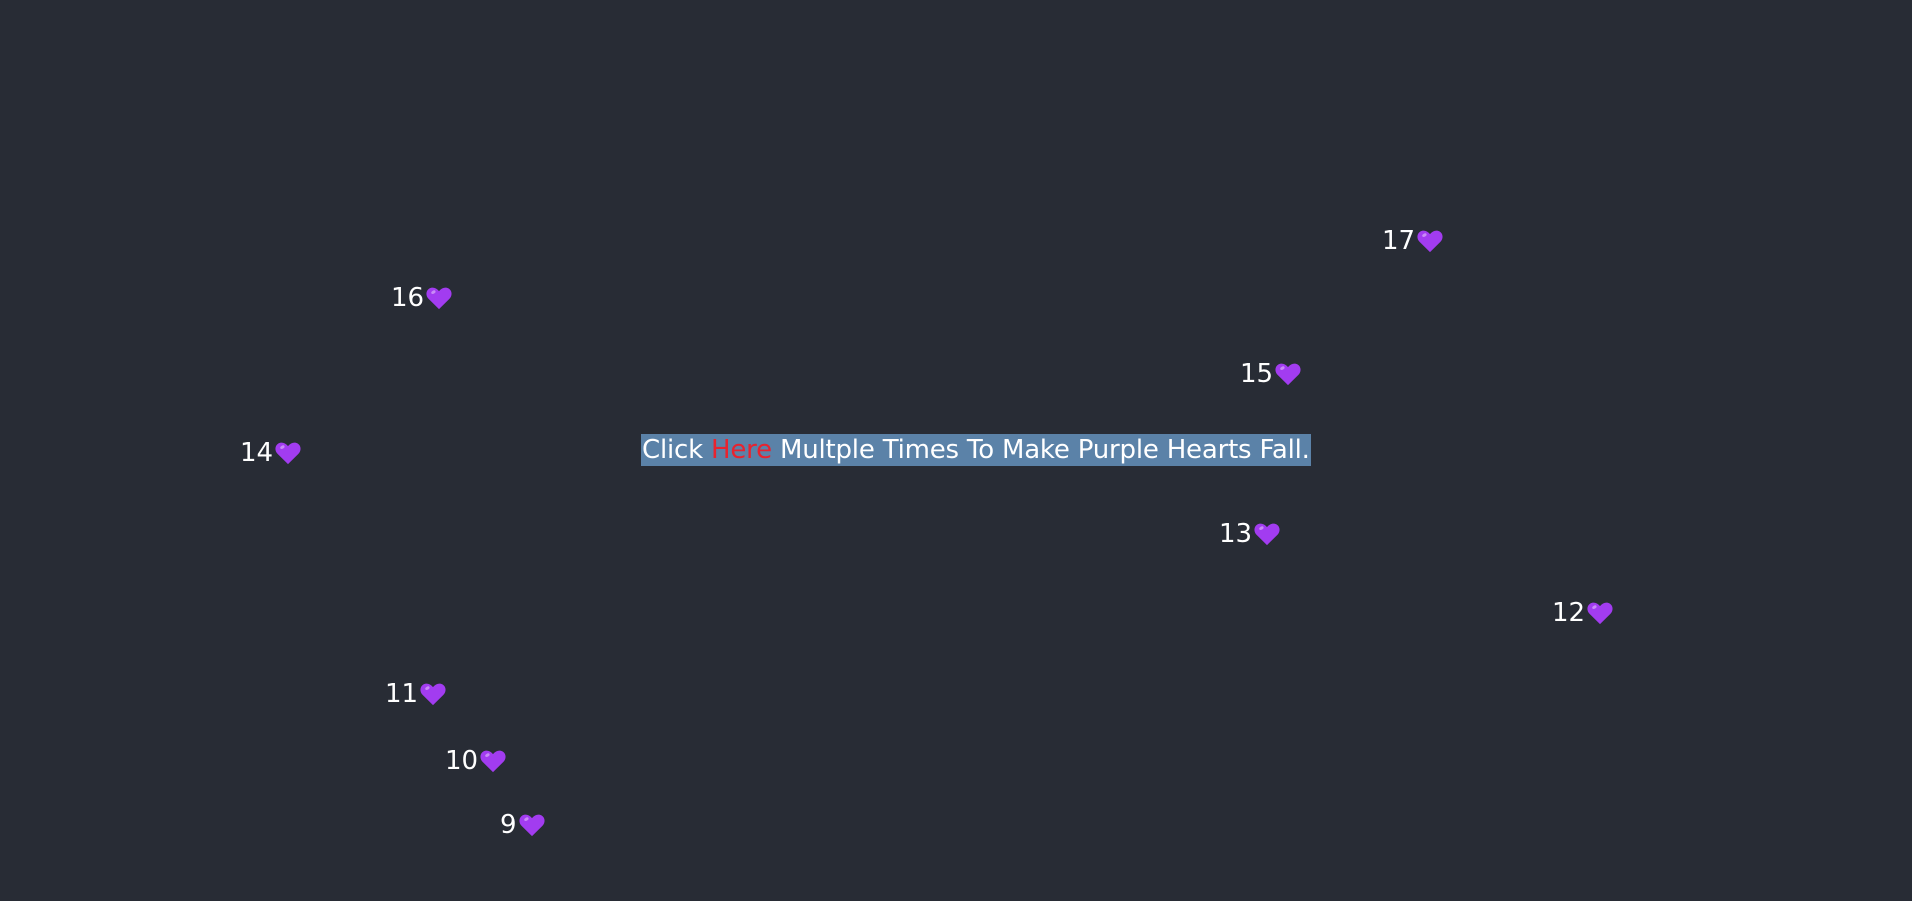 The height and width of the screenshot is (901, 1912). What do you see at coordinates (1257, 374) in the screenshot?
I see `heart-number: 15` at bounding box center [1257, 374].